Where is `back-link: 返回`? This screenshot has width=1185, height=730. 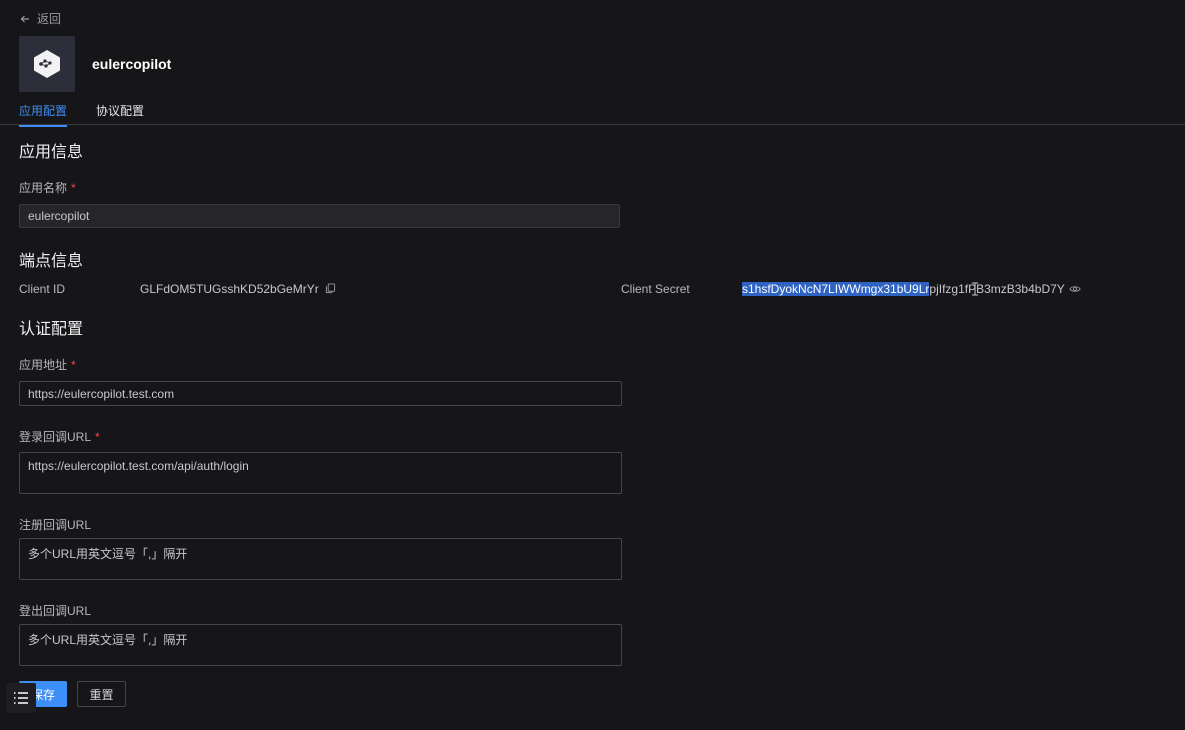
back-link: 返回 is located at coordinates (40, 18).